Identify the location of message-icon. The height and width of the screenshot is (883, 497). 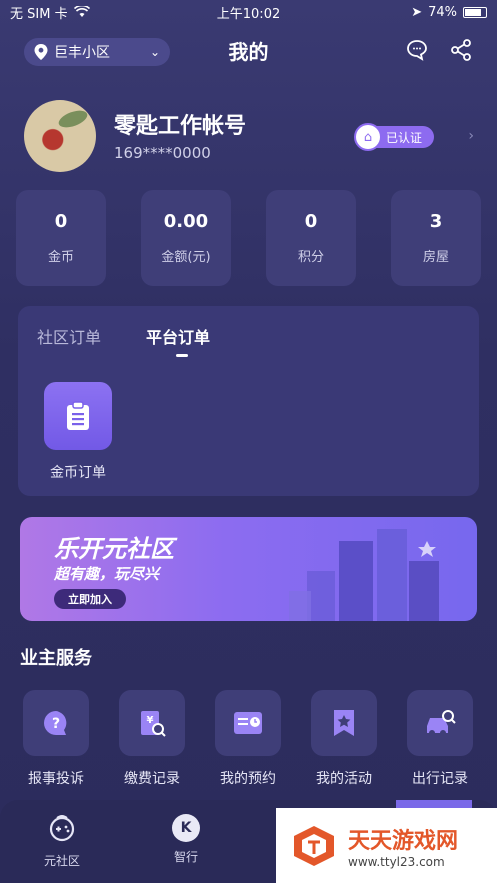
(417, 50).